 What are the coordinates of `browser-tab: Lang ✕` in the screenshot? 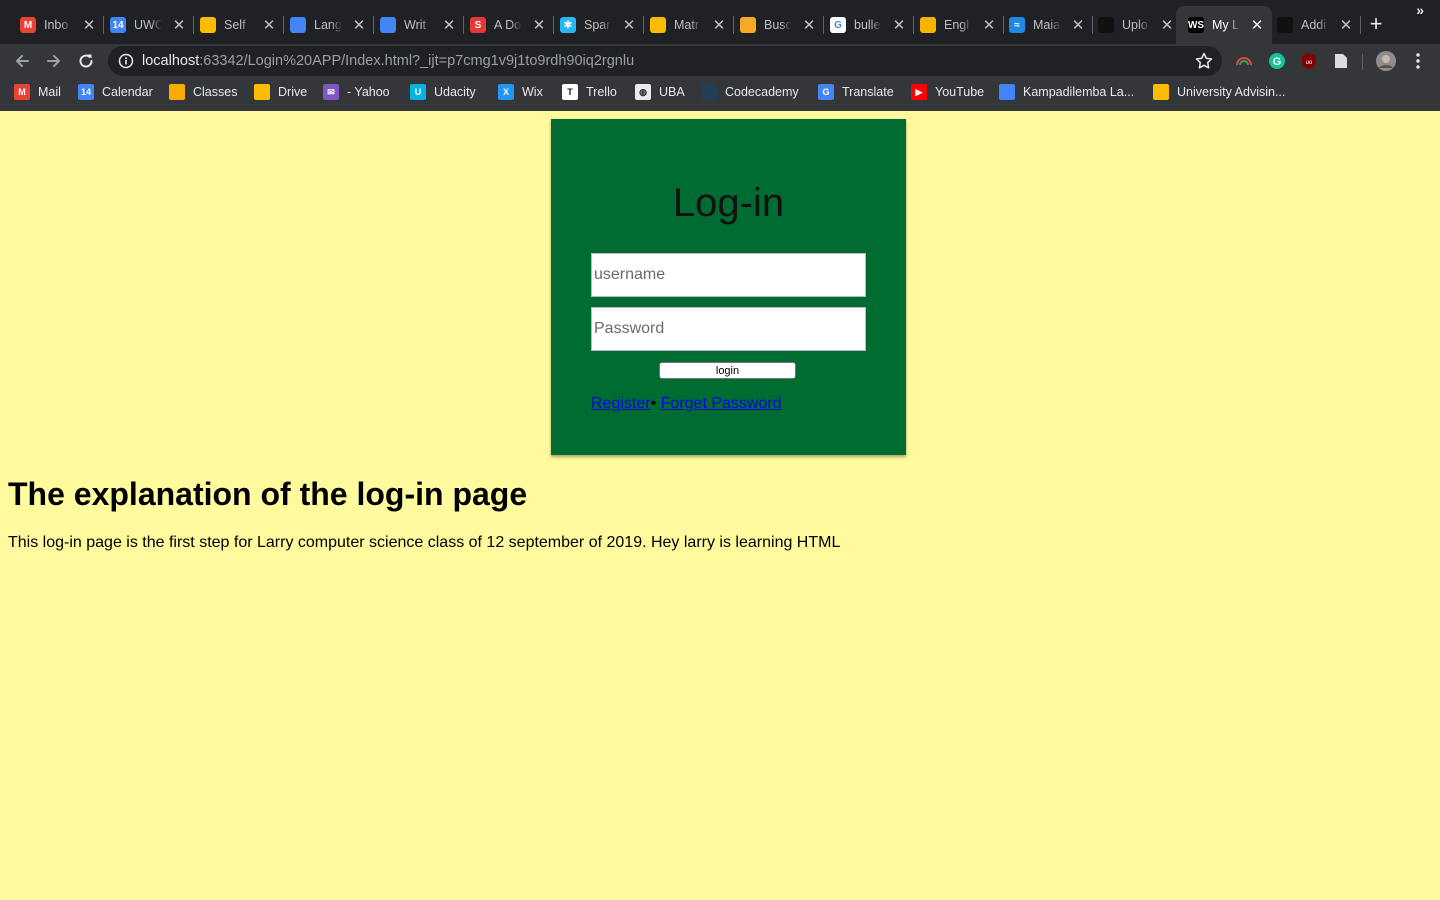 It's located at (326, 25).